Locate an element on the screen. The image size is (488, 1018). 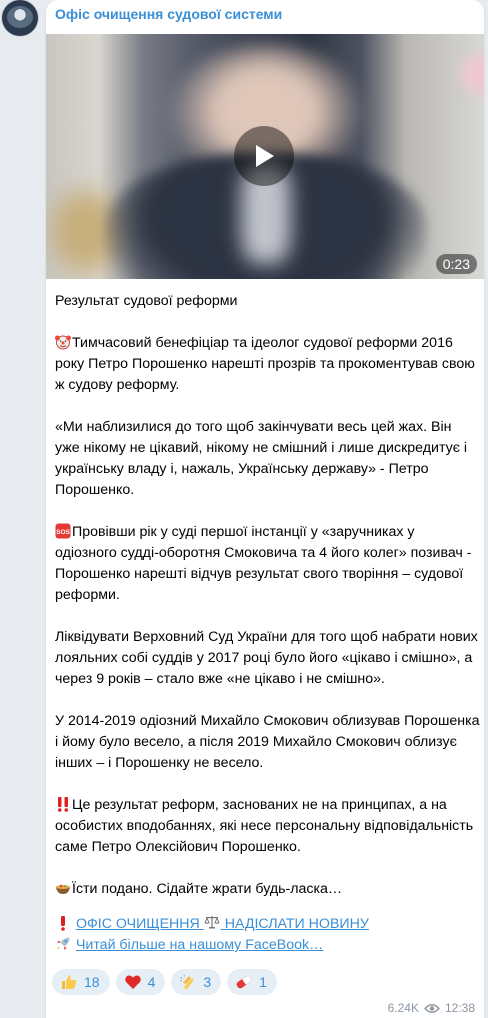
post-title: Результат судової реформи is located at coordinates (146, 301).